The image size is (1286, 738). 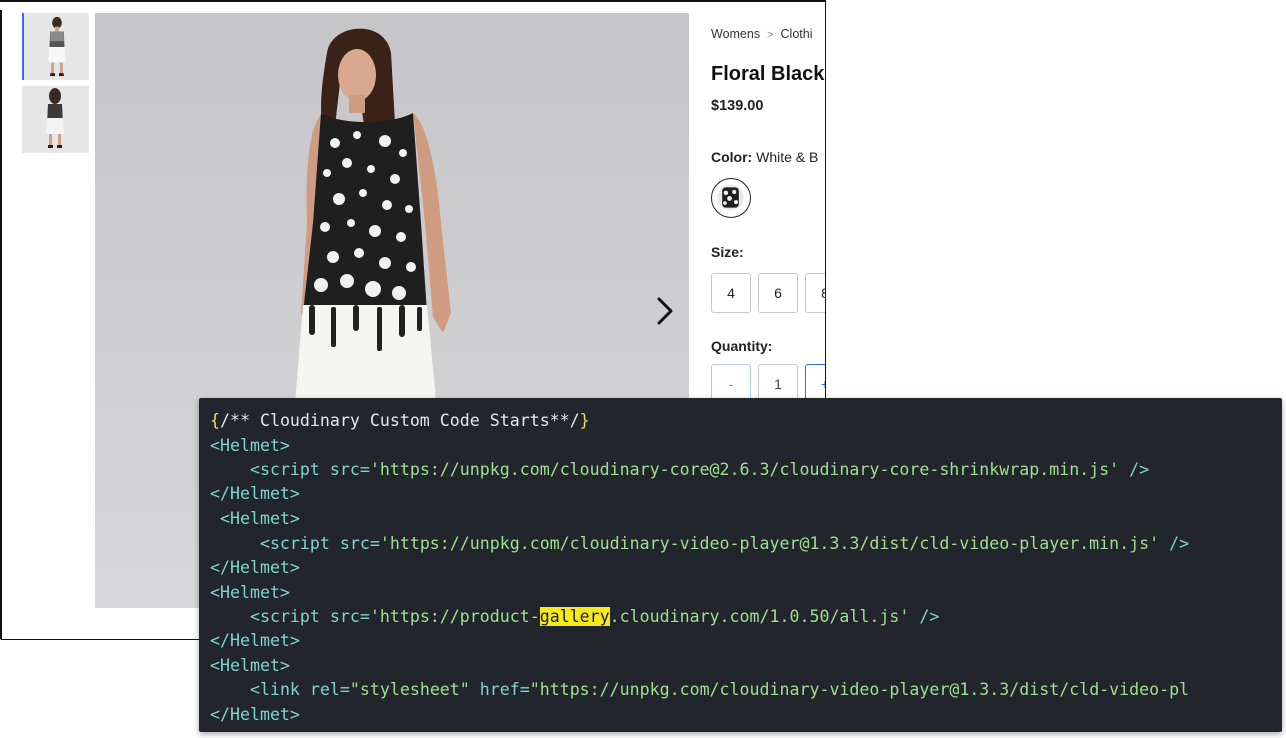 What do you see at coordinates (400, 420) in the screenshot?
I see `code-line-1: {/** Cloudinary Custom Code Starts**/}` at bounding box center [400, 420].